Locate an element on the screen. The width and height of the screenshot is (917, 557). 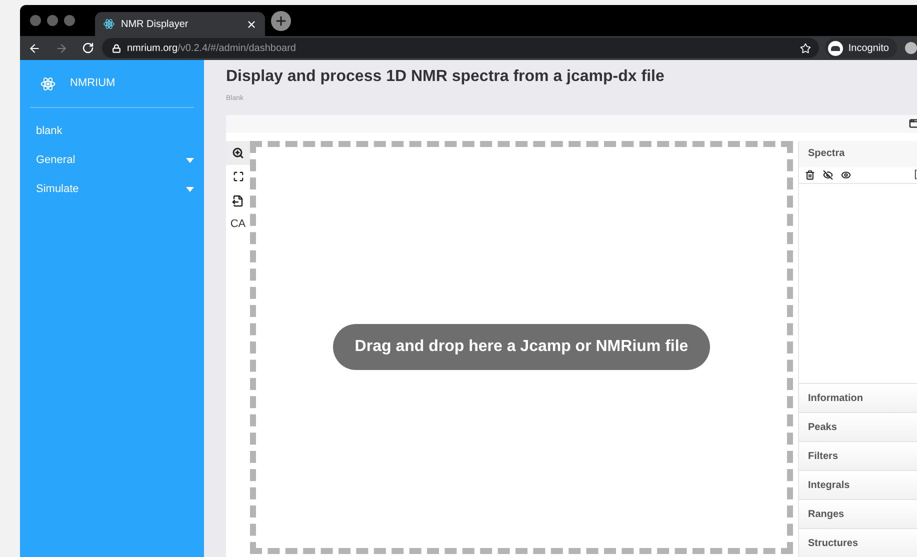
forward-icon is located at coordinates (61, 48).